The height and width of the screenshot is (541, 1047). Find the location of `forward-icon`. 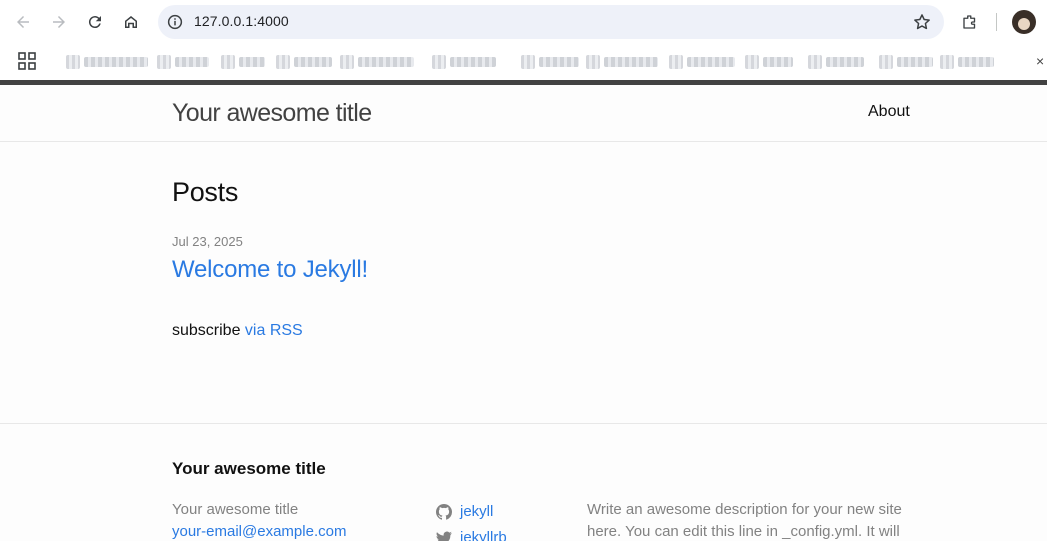

forward-icon is located at coordinates (59, 22).